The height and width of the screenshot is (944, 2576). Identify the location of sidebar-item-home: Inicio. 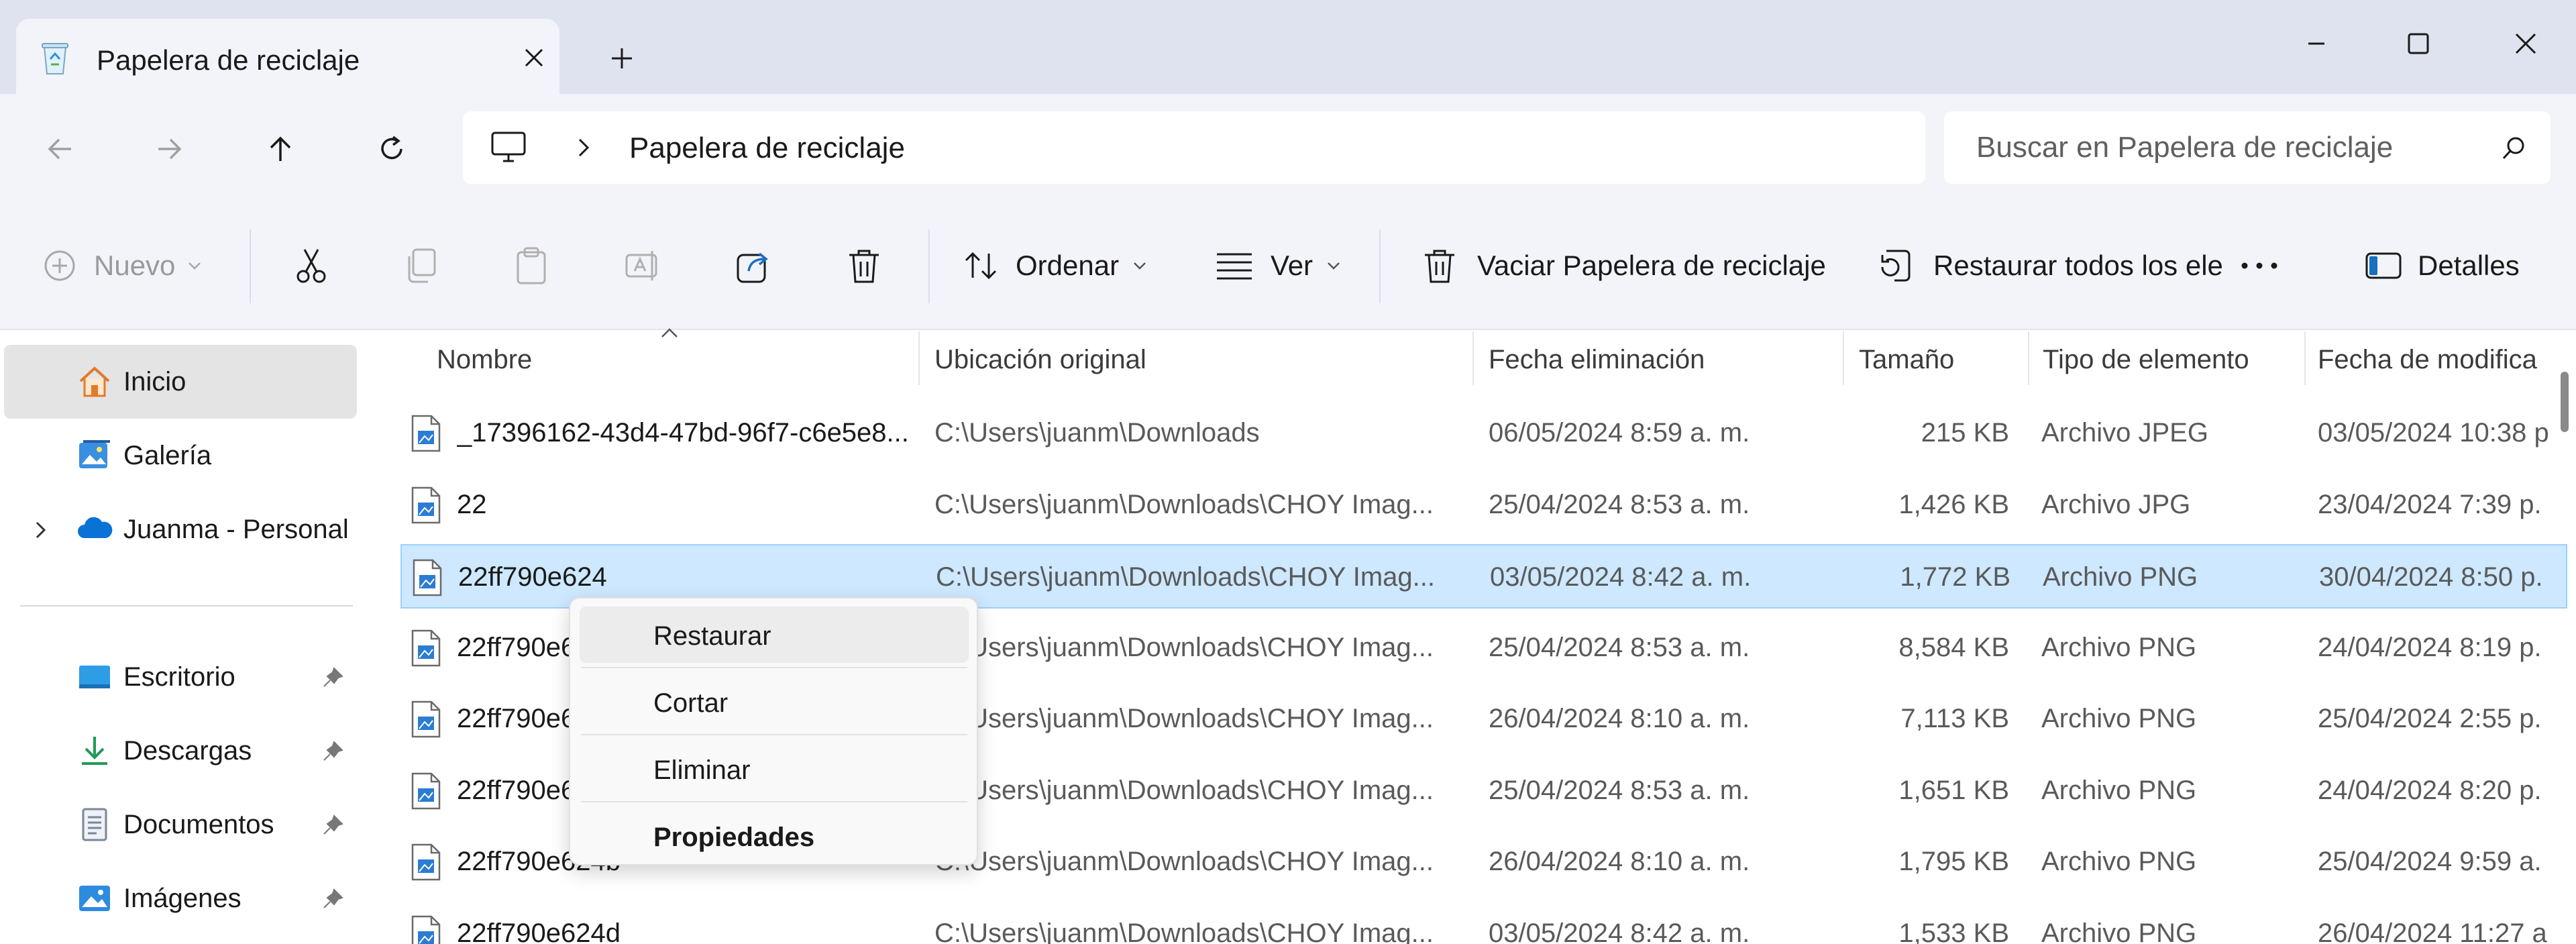
(180, 382).